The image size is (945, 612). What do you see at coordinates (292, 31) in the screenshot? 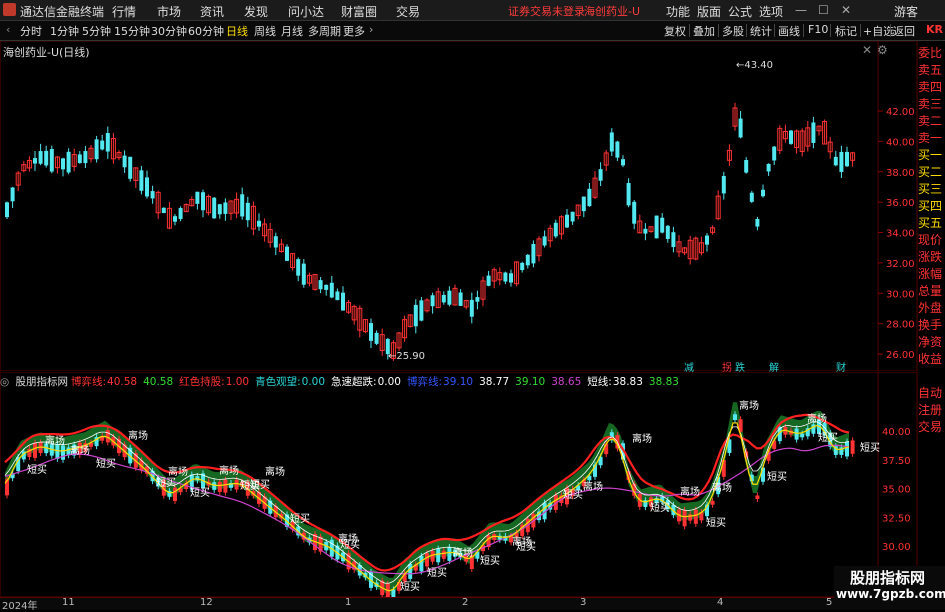
I see `tab-monthly: 月线` at bounding box center [292, 31].